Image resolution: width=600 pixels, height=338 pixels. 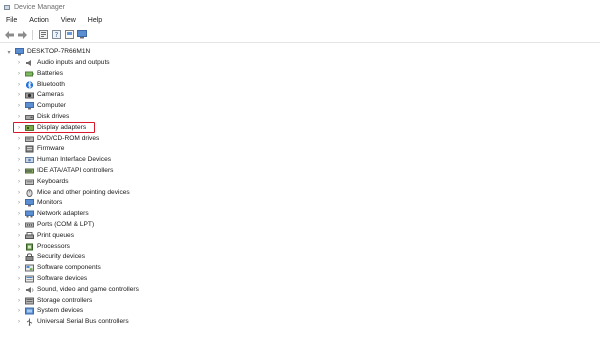 What do you see at coordinates (83, 322) in the screenshot?
I see `tree-item-label: Universal Serial Bus controllers` at bounding box center [83, 322].